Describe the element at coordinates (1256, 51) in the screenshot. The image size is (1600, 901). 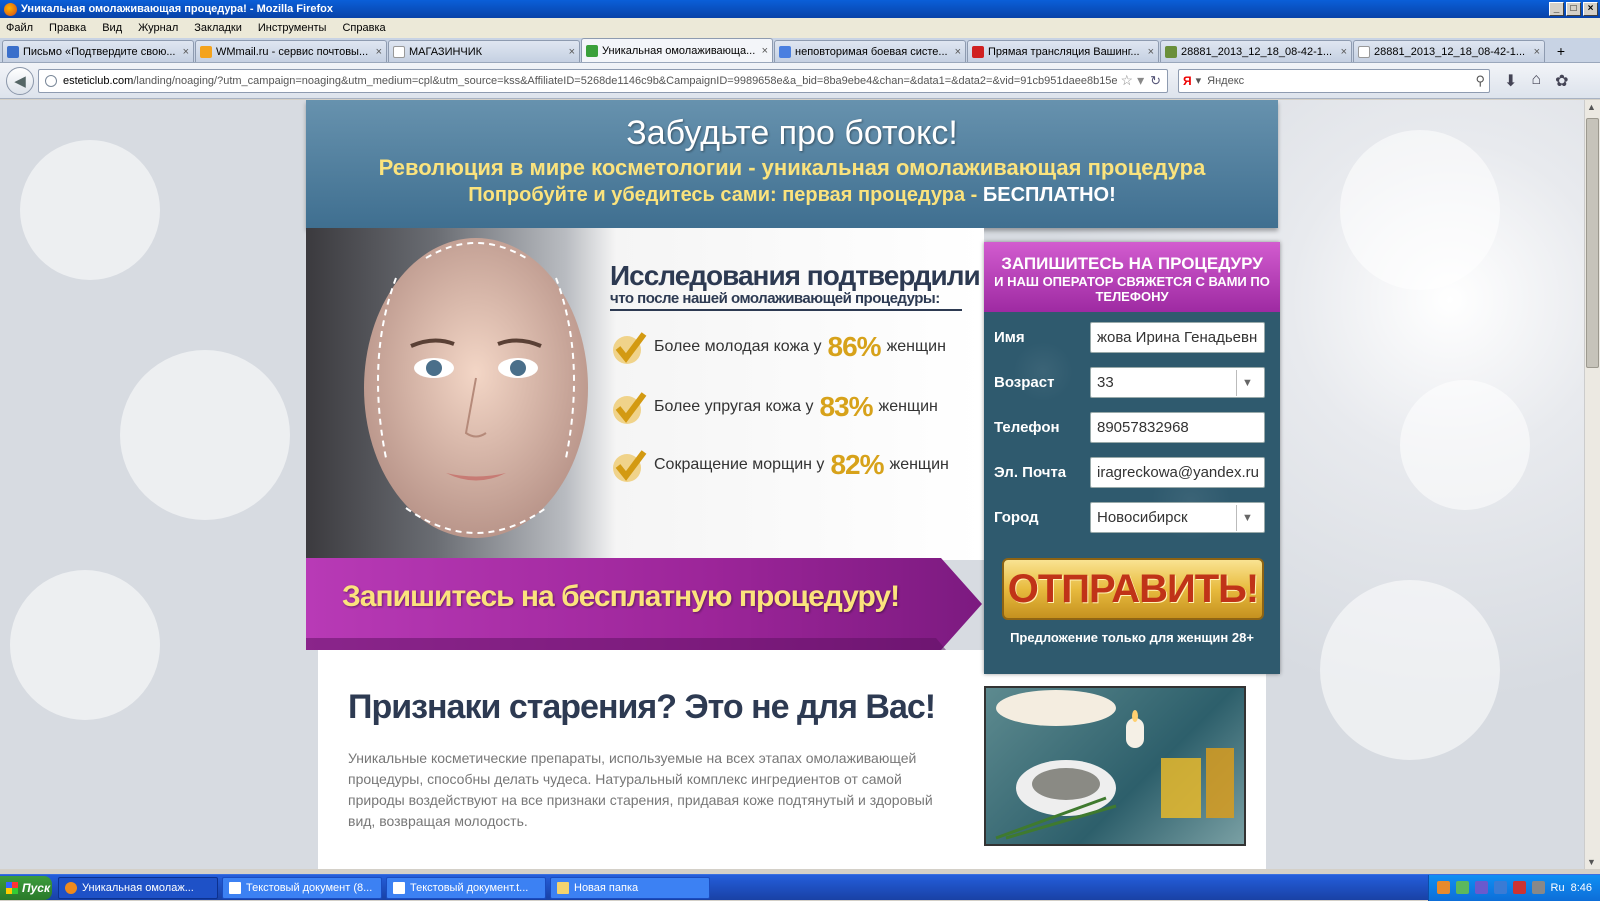
I see `tab-7: 28881_2013_12_18_08-42-1... ×` at that location.